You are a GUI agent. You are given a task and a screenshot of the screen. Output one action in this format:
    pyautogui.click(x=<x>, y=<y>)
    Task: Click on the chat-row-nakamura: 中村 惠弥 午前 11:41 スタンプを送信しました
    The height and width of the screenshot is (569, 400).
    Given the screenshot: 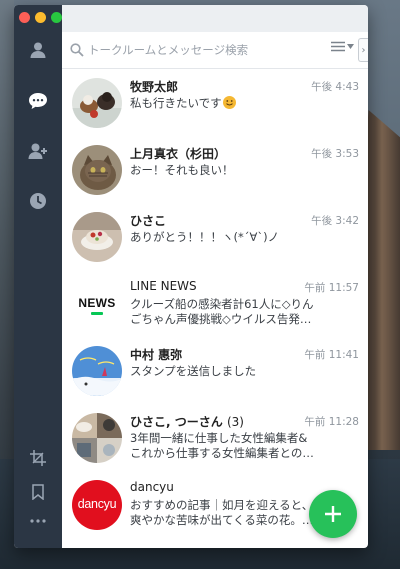 What is the action you would take?
    pyautogui.click(x=215, y=370)
    